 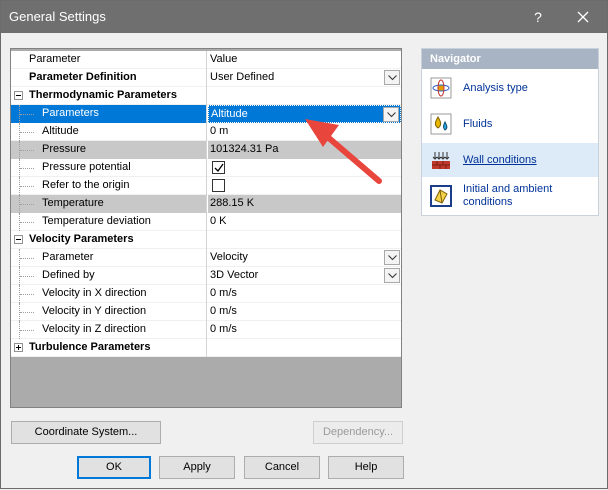 I want to click on row-value: User Defined, so click(x=242, y=77).